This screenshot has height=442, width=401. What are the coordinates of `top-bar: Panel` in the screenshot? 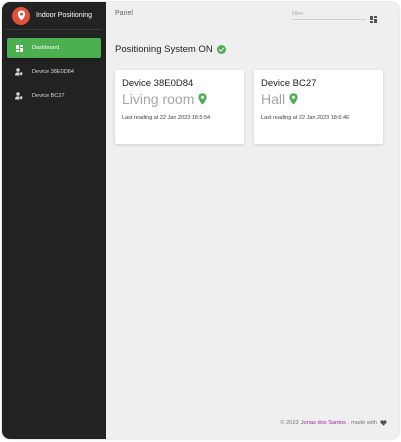 It's located at (252, 14).